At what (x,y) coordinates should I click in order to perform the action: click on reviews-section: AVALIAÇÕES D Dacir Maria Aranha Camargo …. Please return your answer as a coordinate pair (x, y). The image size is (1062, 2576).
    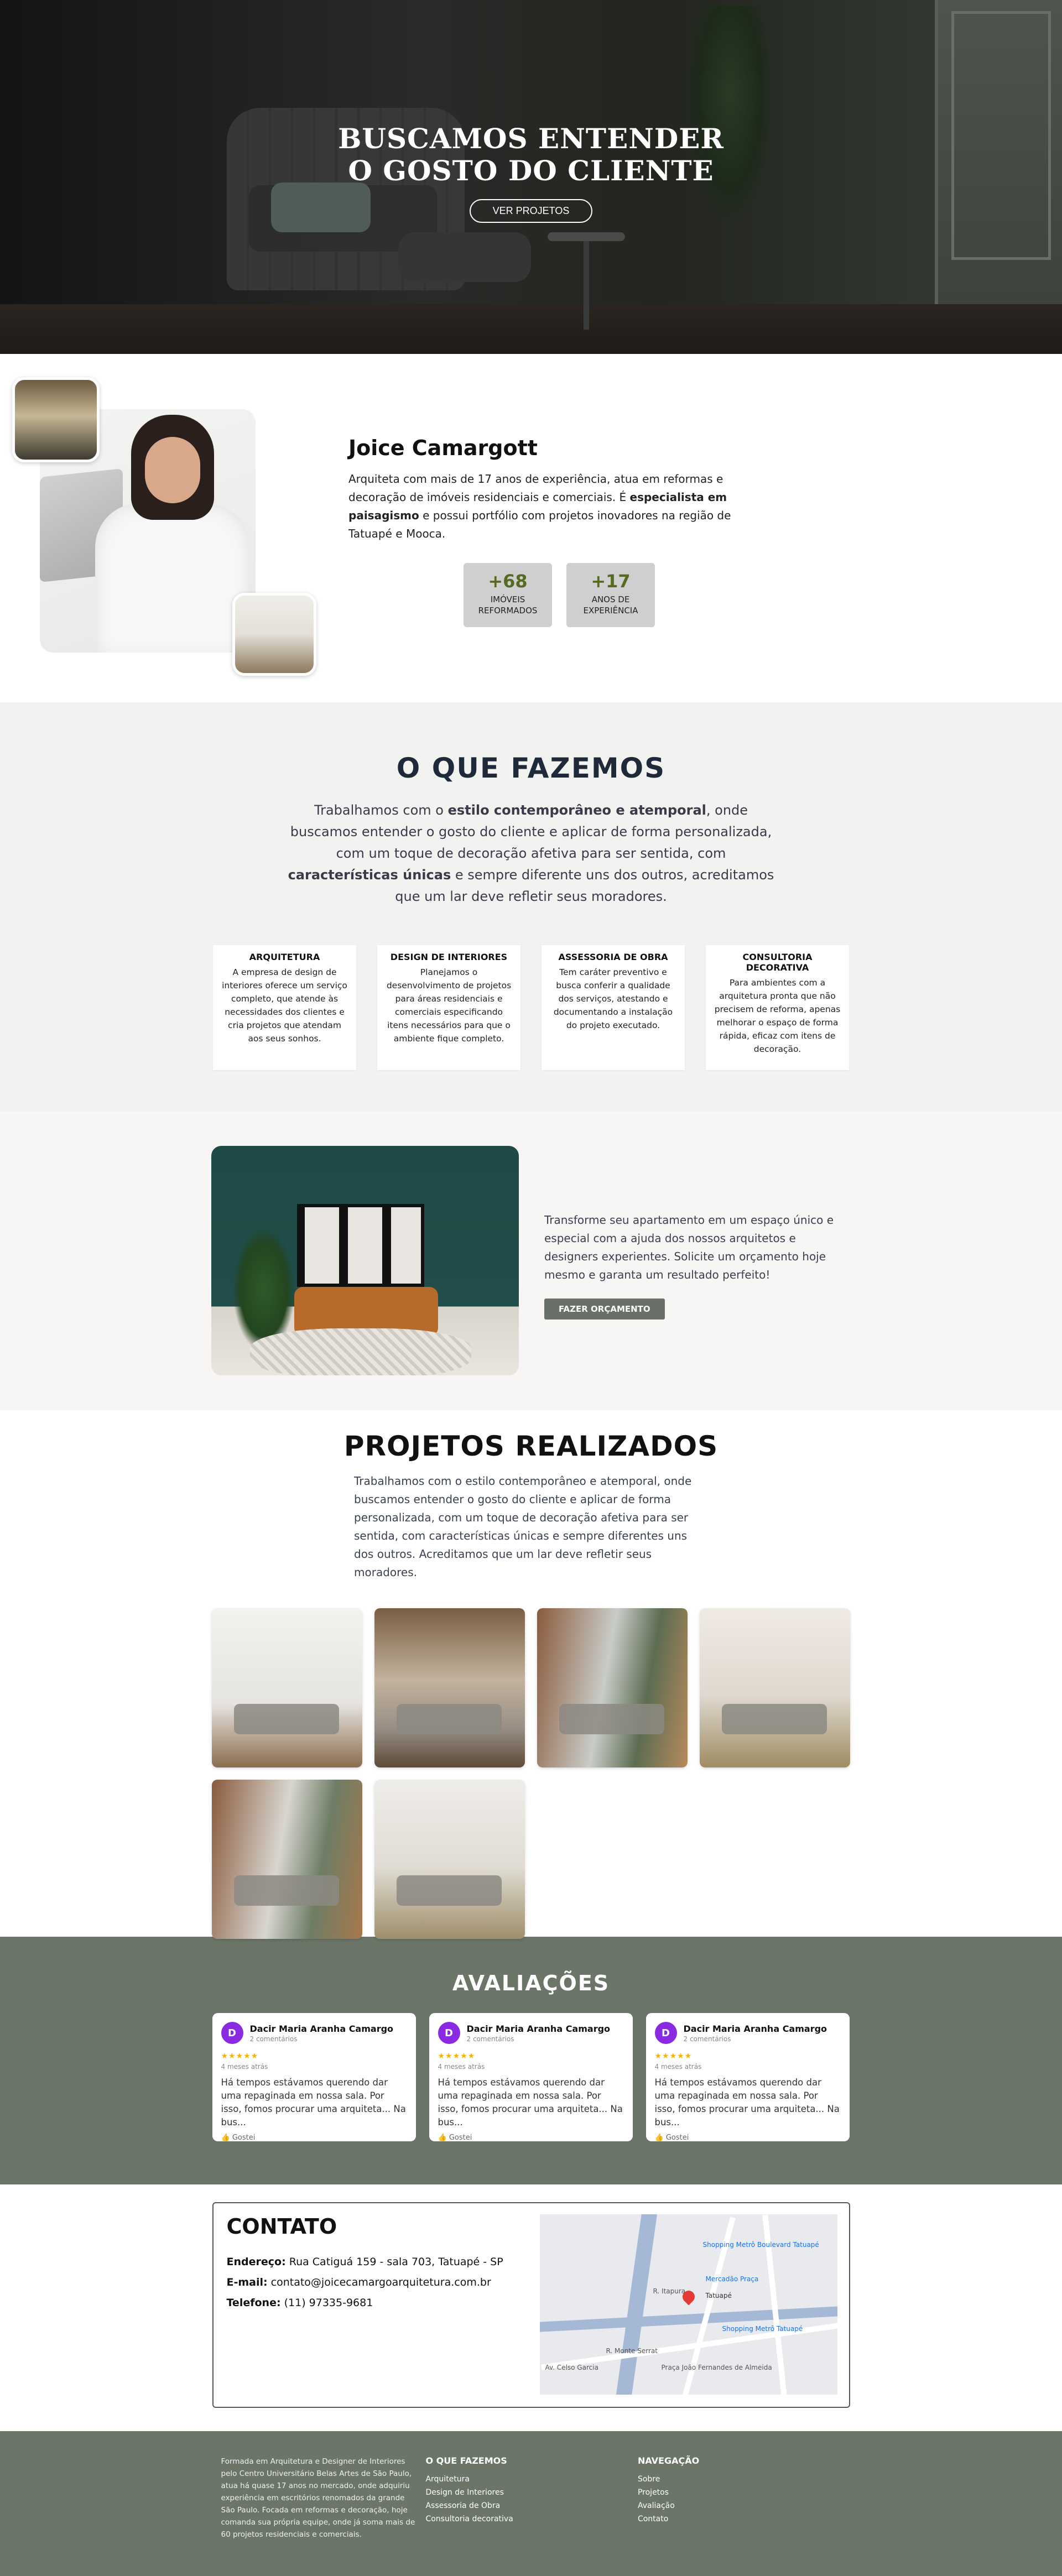
    Looking at the image, I should click on (531, 2060).